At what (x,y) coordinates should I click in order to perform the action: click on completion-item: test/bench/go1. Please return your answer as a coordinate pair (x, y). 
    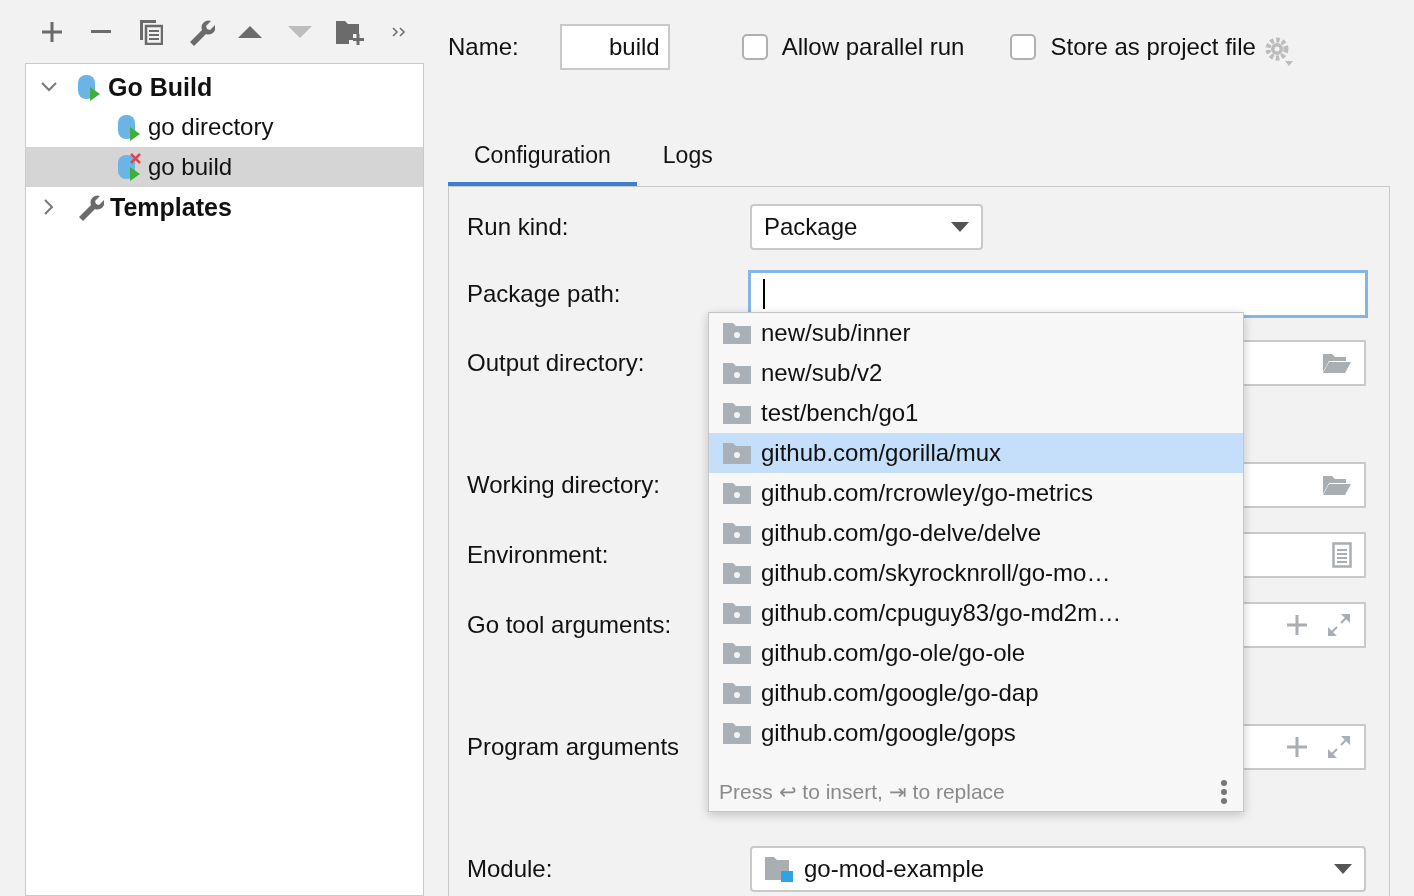
    Looking at the image, I should click on (976, 413).